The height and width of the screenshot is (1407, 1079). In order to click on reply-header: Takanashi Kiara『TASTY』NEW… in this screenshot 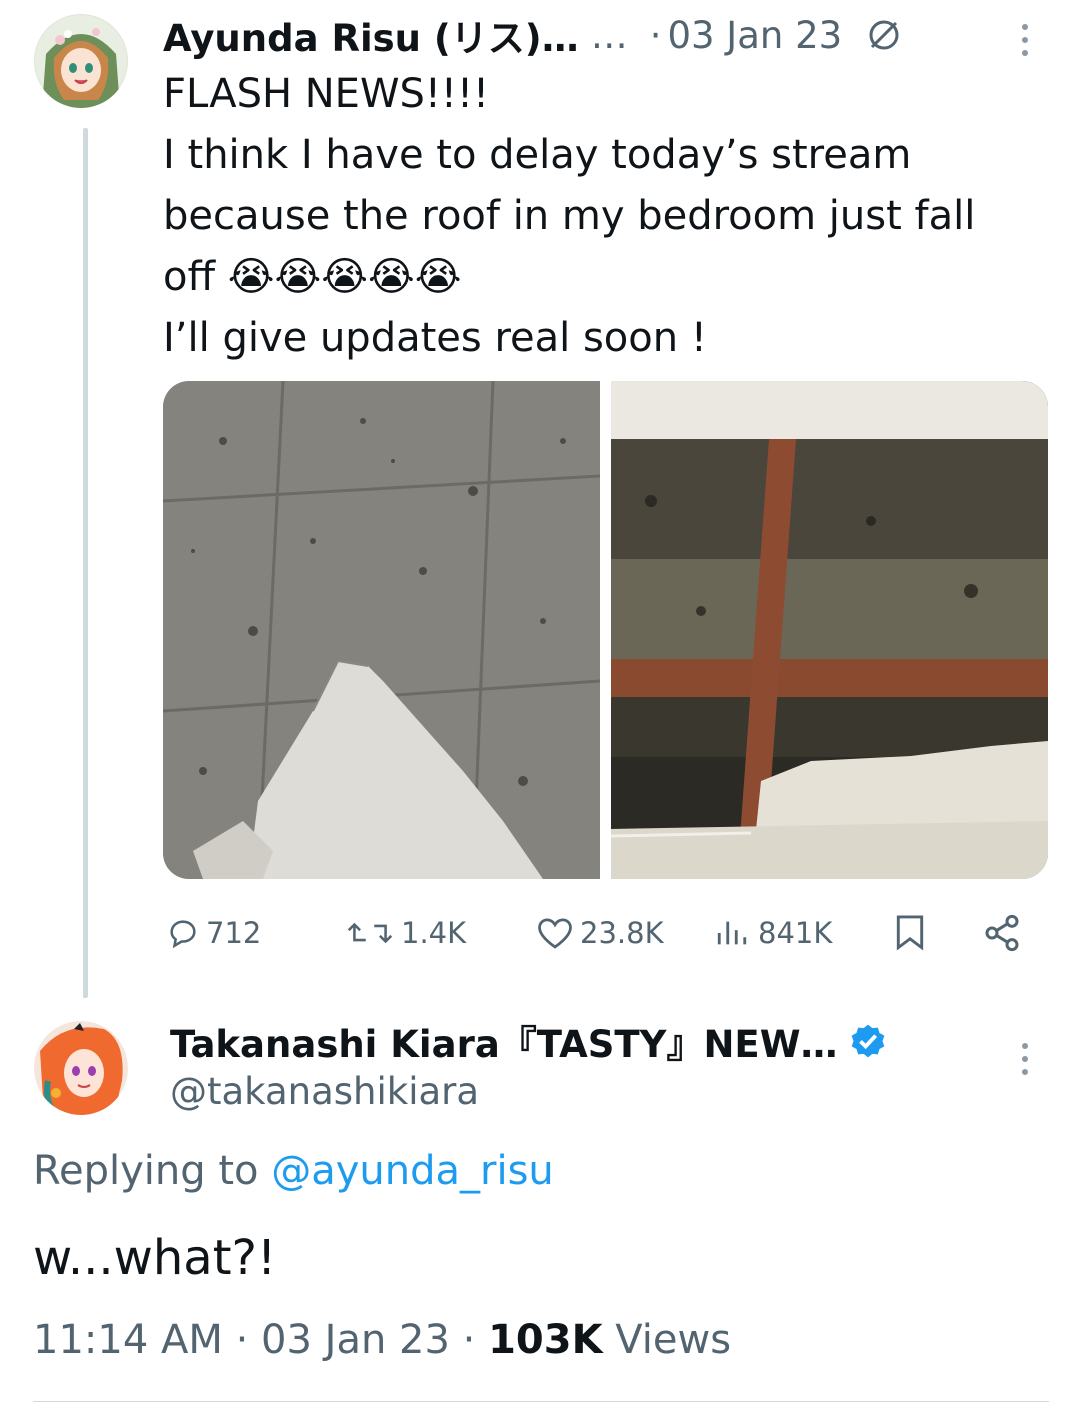, I will do `click(529, 1041)`.